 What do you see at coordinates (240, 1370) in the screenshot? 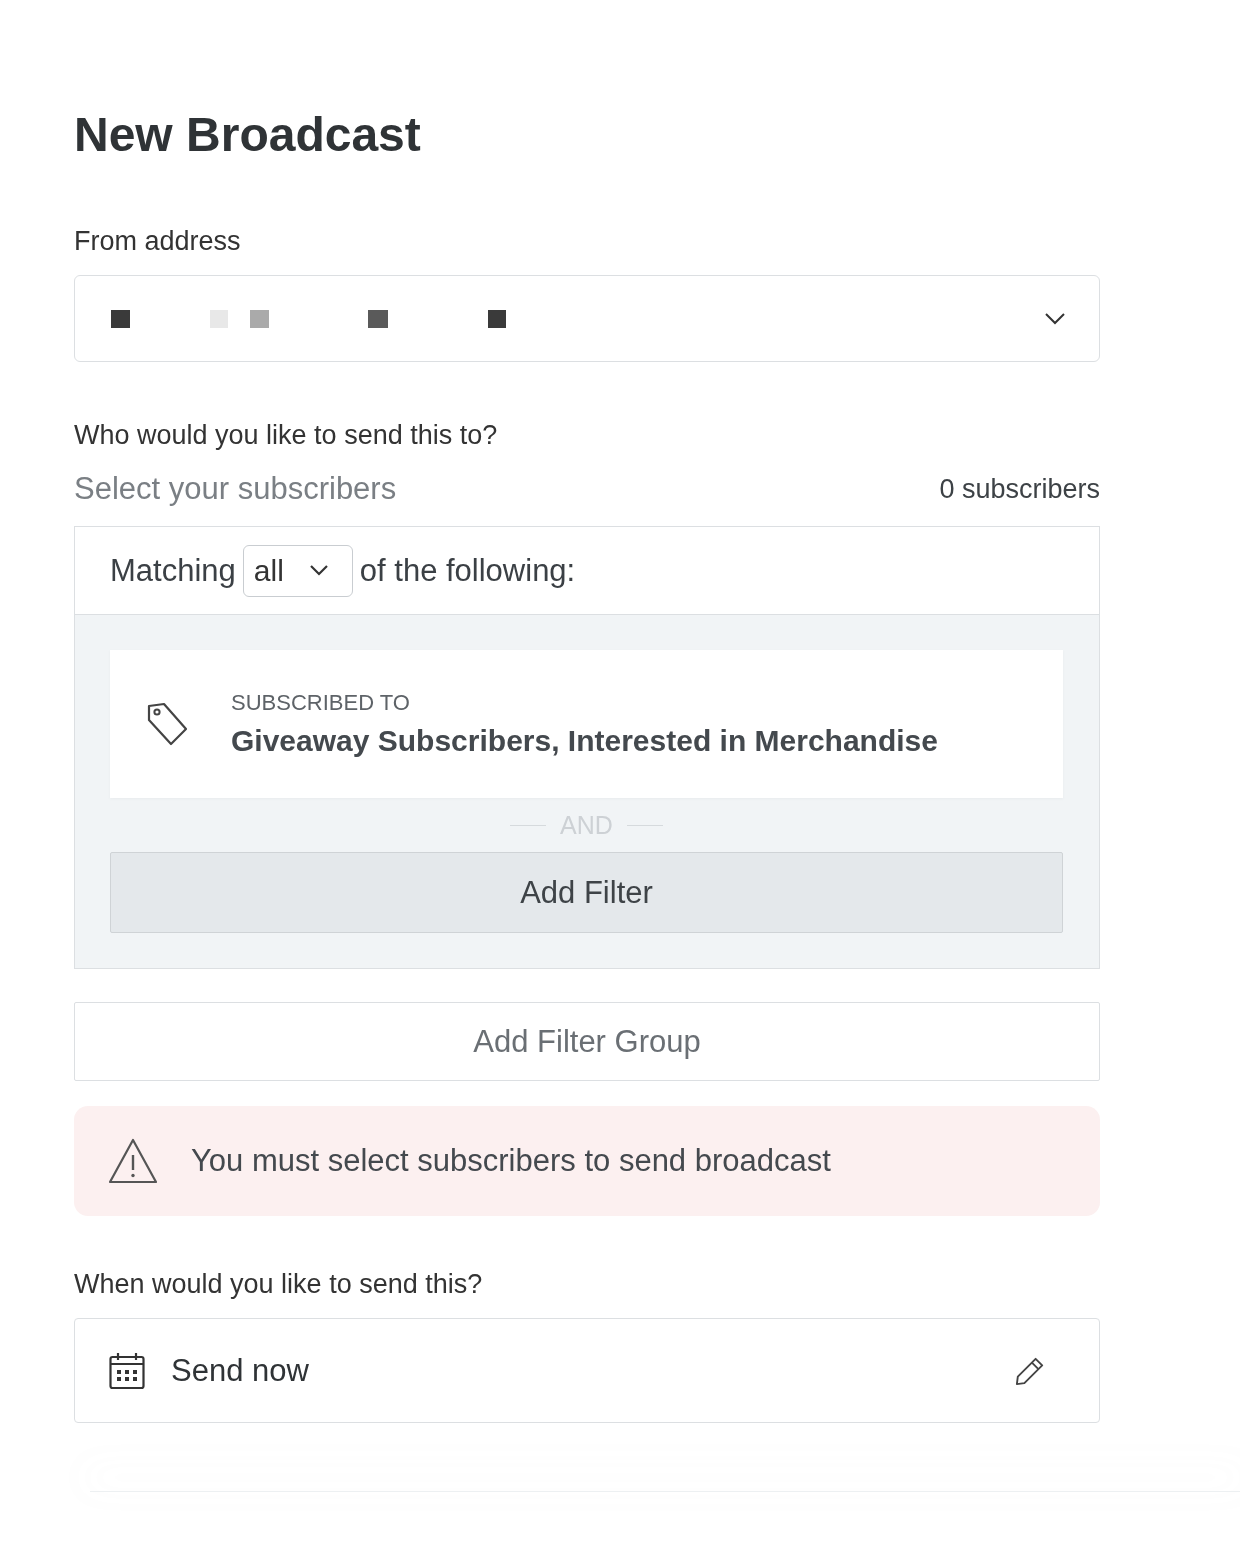
I see `schedule-value: Send now` at bounding box center [240, 1370].